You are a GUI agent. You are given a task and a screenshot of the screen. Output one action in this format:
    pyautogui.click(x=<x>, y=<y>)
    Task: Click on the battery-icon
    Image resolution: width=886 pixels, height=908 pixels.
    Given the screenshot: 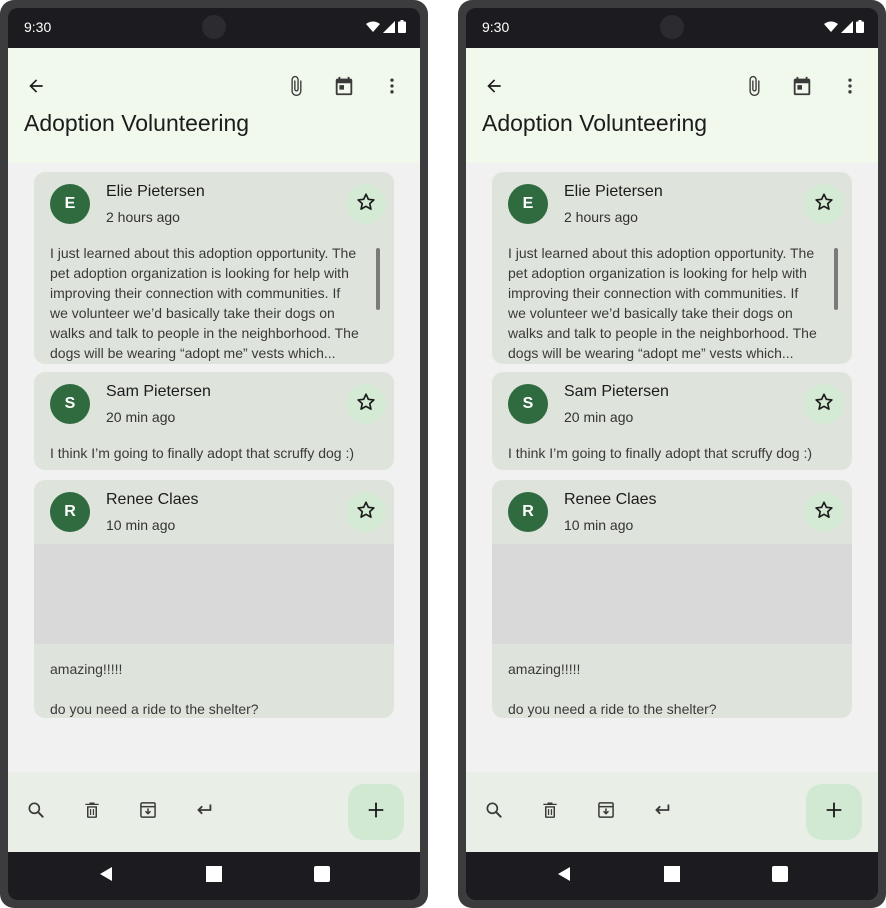 What is the action you would take?
    pyautogui.click(x=402, y=26)
    